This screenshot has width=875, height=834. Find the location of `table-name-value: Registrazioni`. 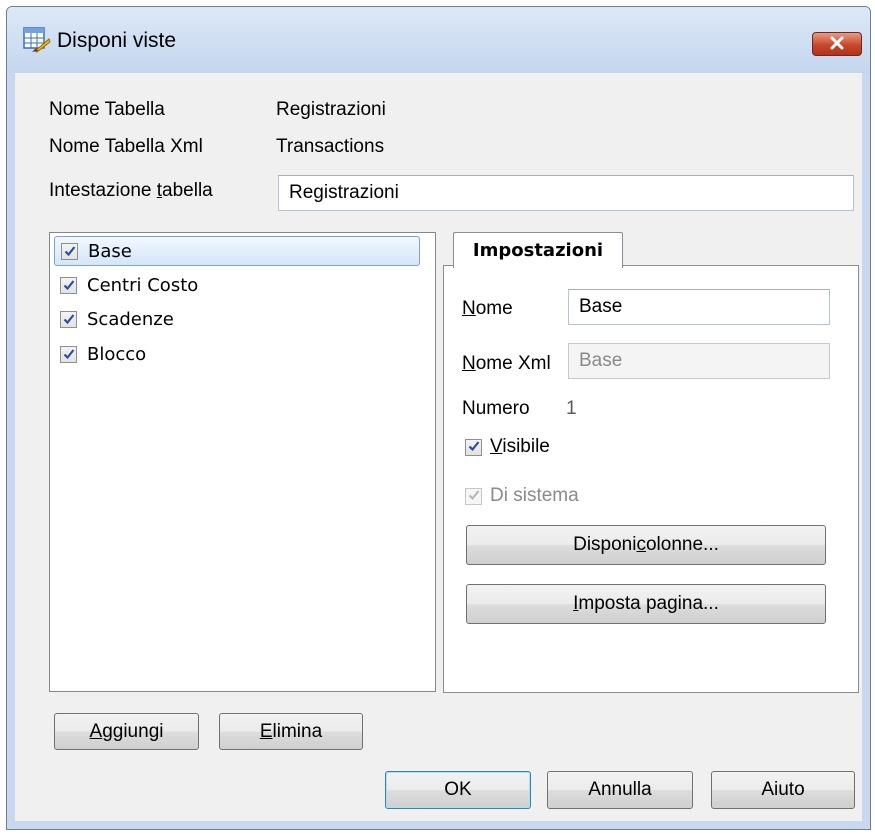

table-name-value: Registrazioni is located at coordinates (331, 109).